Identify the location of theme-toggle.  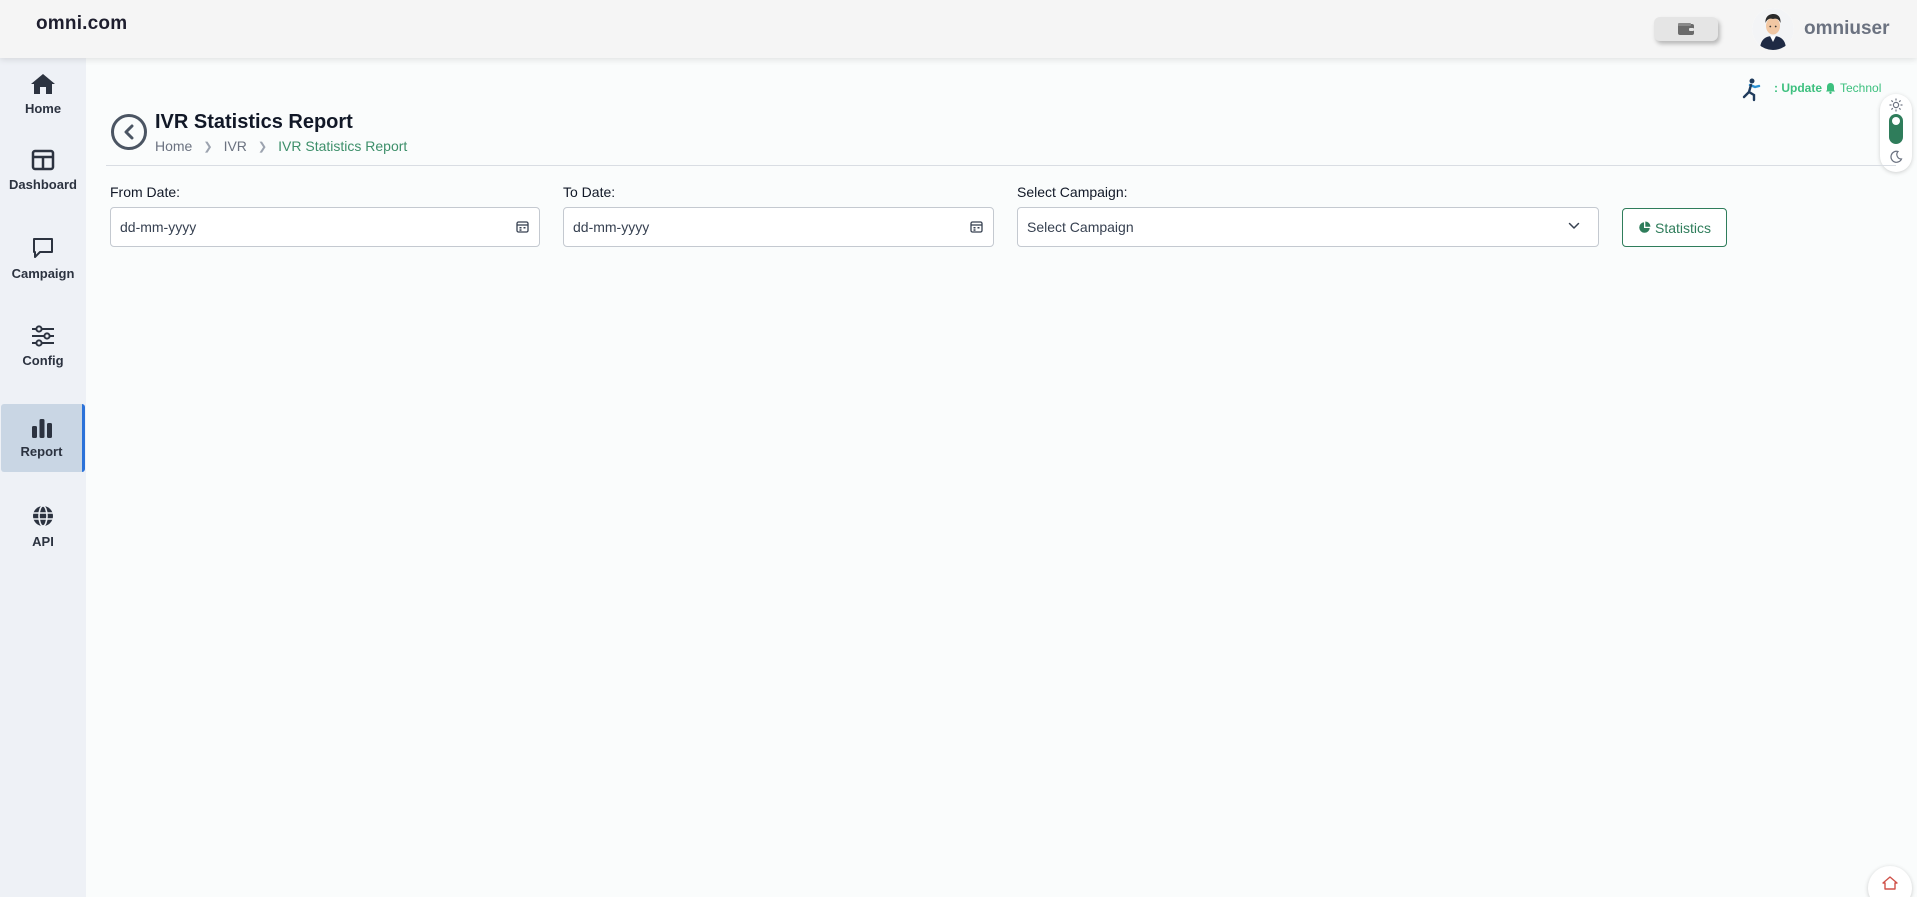
(1896, 133).